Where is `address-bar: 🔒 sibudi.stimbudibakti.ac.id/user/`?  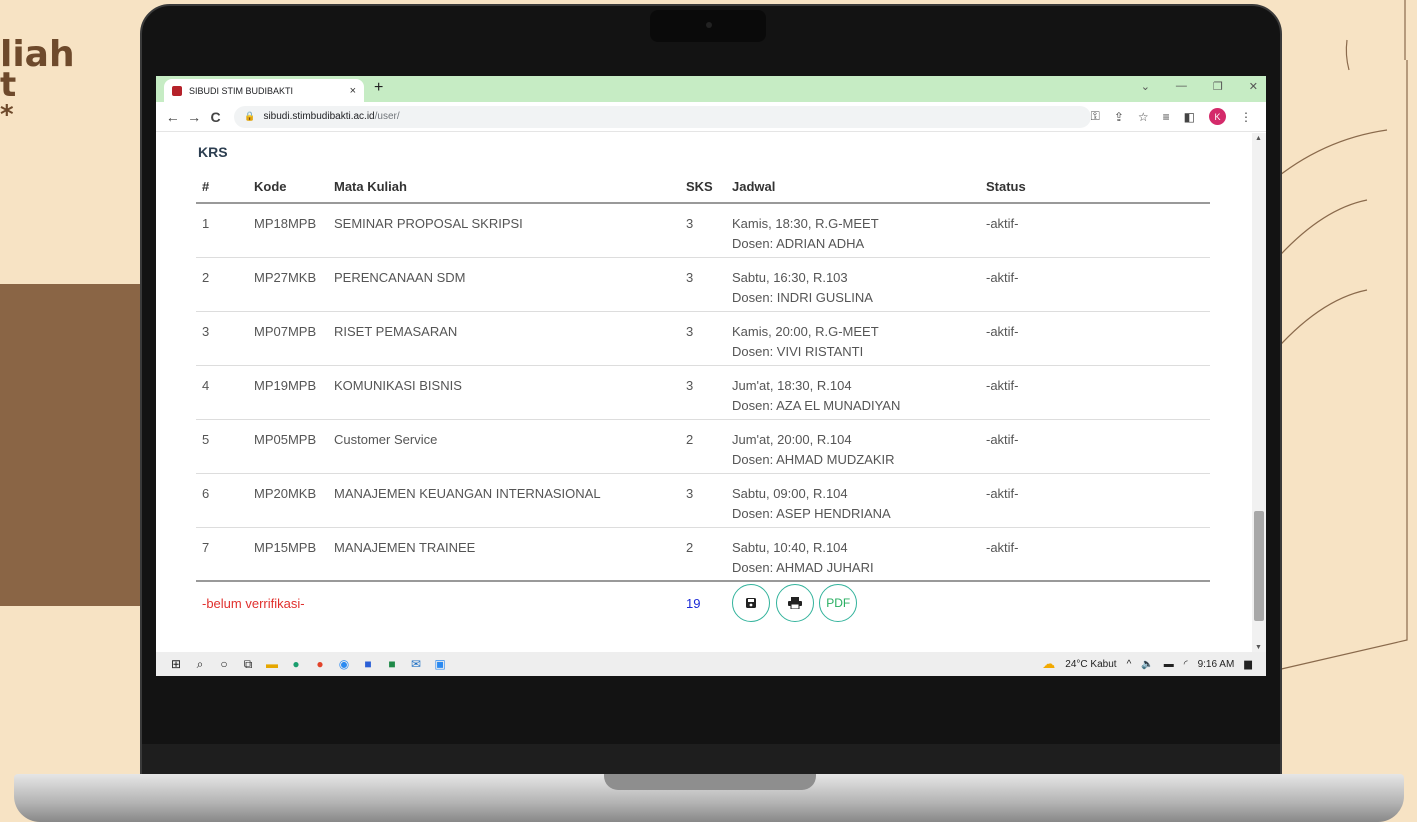 address-bar: 🔒 sibudi.stimbudibakti.ac.id/user/ is located at coordinates (662, 116).